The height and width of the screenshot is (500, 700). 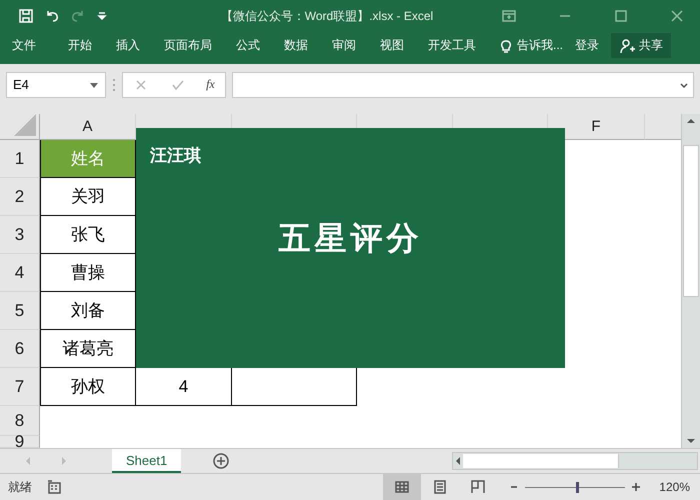 What do you see at coordinates (24, 45) in the screenshot?
I see `ribbon-tab: 文件` at bounding box center [24, 45].